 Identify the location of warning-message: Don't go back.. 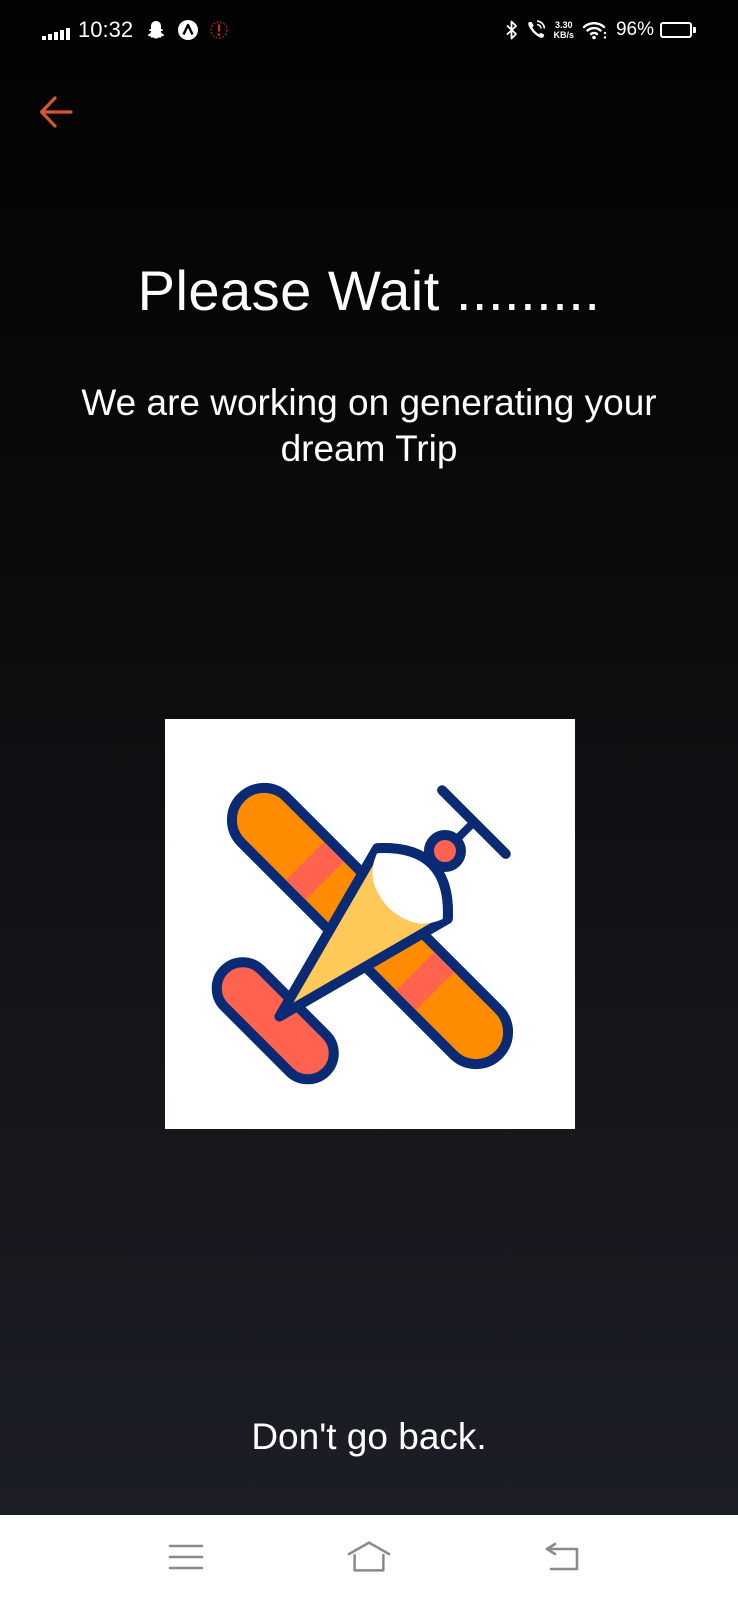
(369, 1436).